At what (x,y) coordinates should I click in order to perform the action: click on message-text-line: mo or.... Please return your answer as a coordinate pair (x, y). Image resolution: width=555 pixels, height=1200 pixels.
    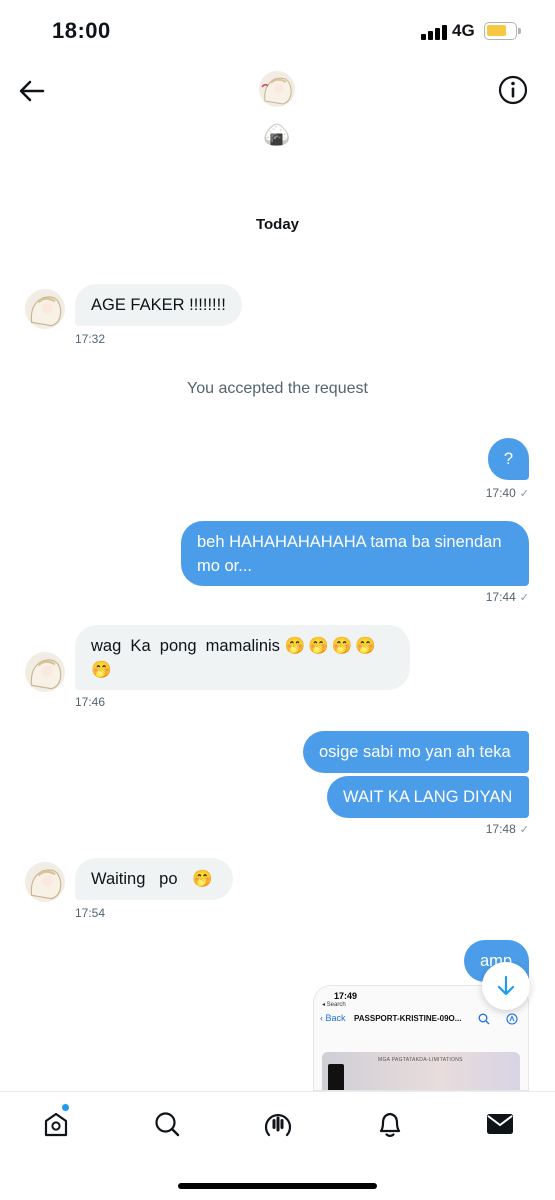
    Looking at the image, I should click on (225, 566).